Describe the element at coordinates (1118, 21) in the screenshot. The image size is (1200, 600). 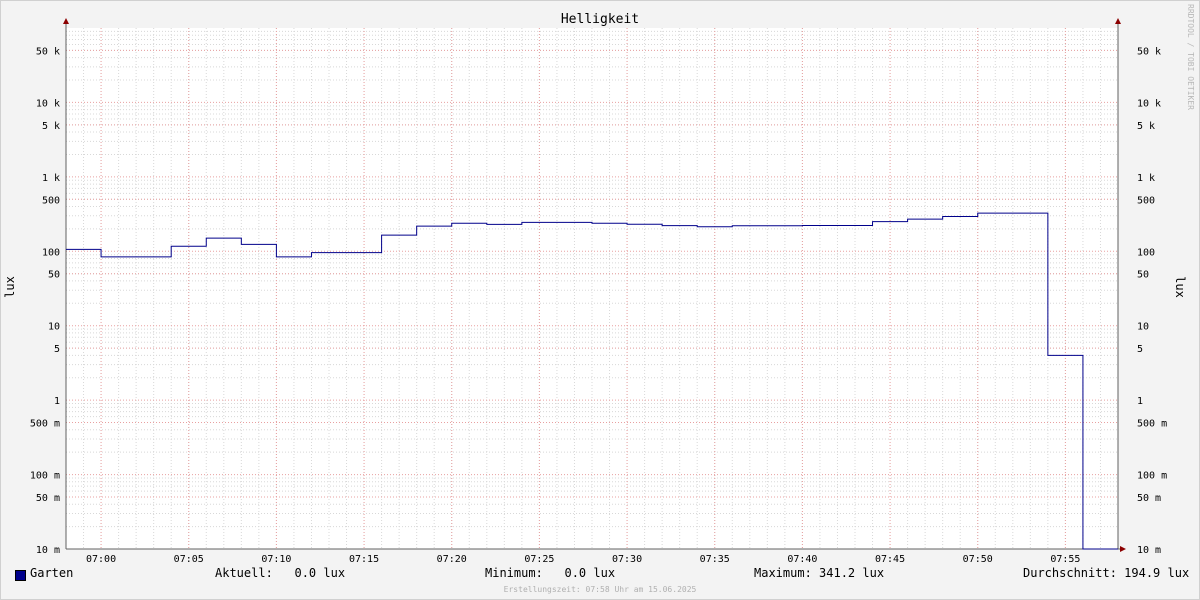
I see `y-axis-arrow-right` at that location.